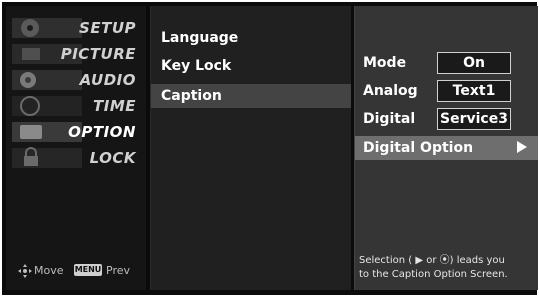  I want to click on sidebar-item-lock: LOCK, so click(76, 158).